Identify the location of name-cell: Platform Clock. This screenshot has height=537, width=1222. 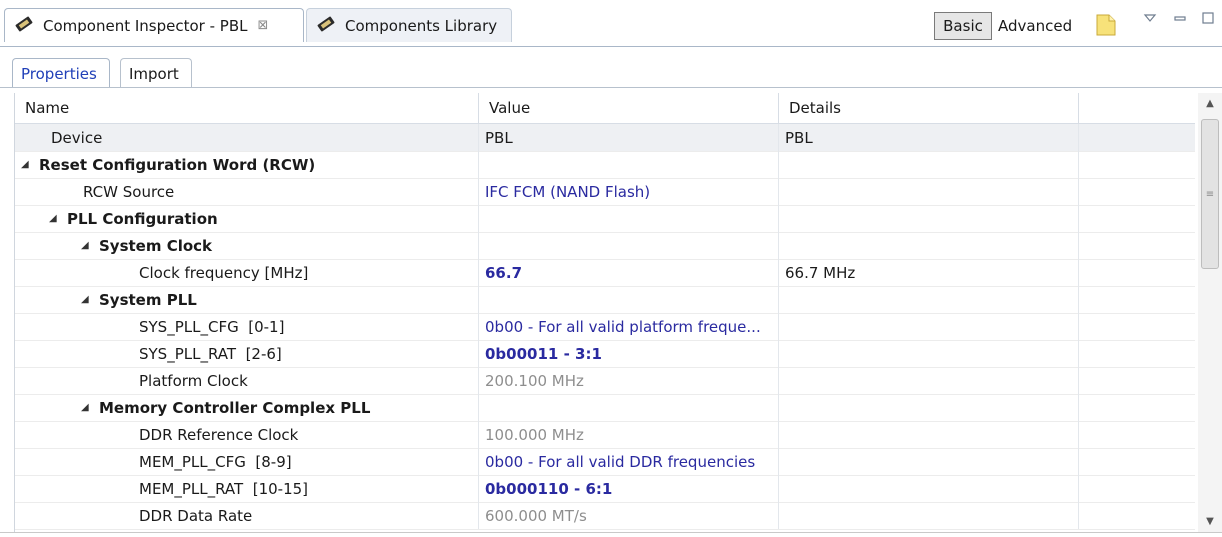
(247, 380).